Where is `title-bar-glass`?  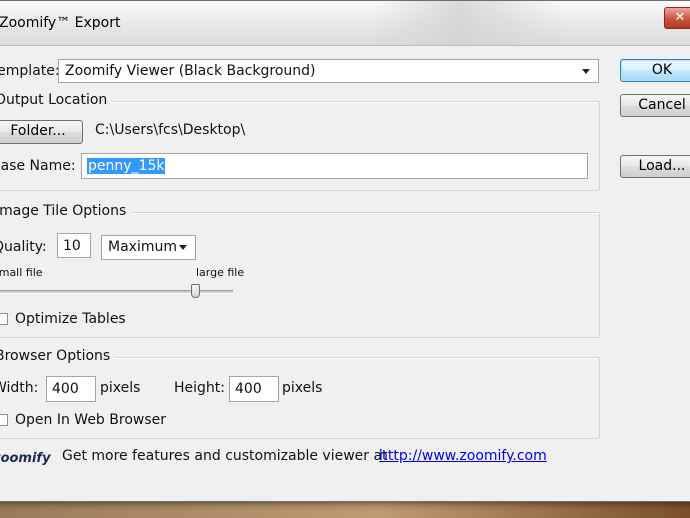 title-bar-glass is located at coordinates (469, 23).